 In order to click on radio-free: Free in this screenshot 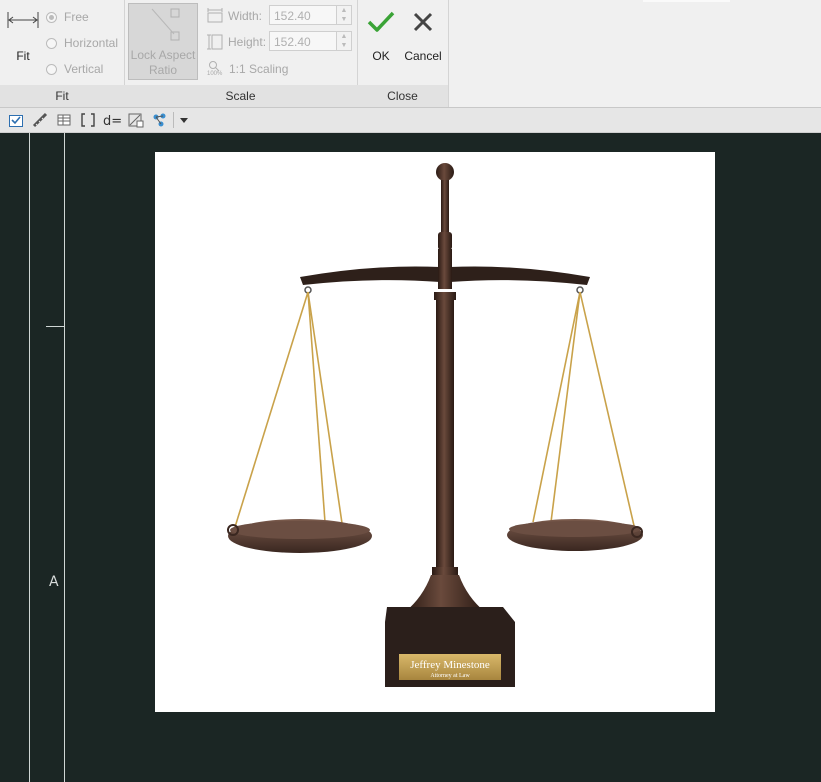, I will do `click(67, 17)`.